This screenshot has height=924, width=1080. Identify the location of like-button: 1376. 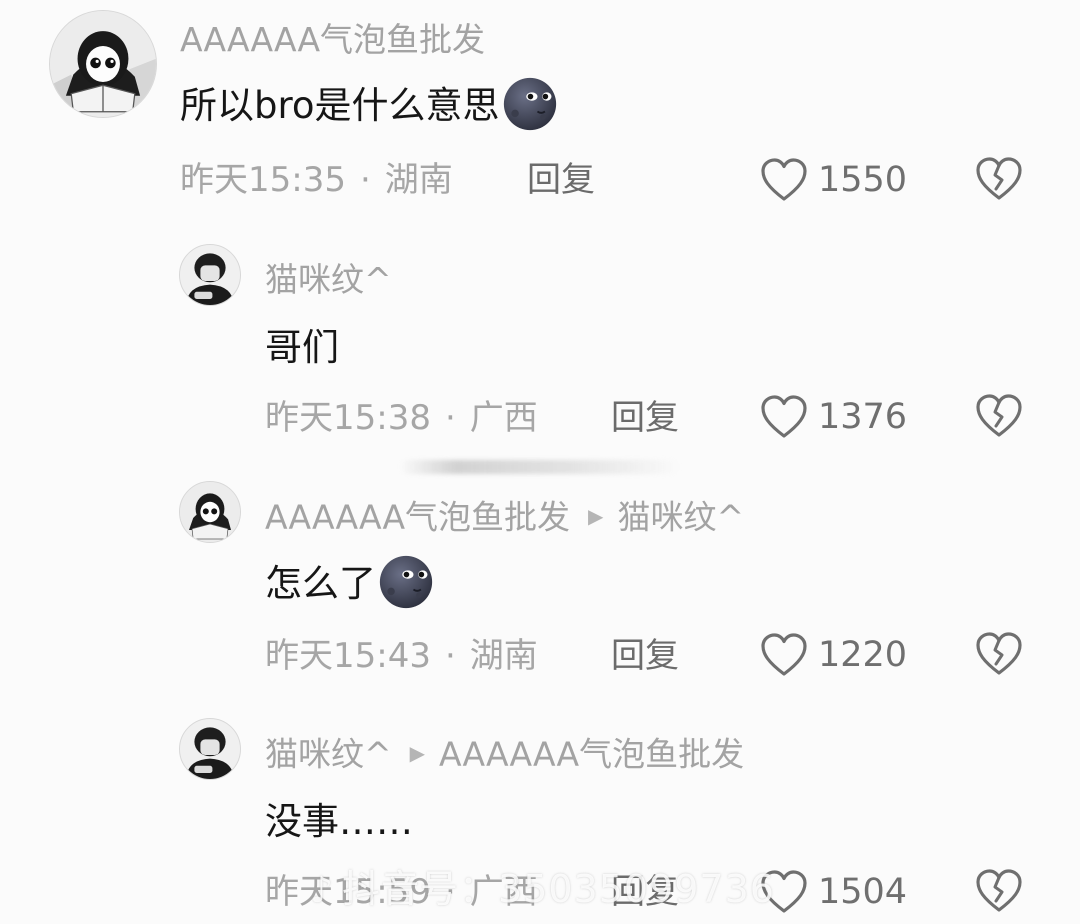
(833, 417).